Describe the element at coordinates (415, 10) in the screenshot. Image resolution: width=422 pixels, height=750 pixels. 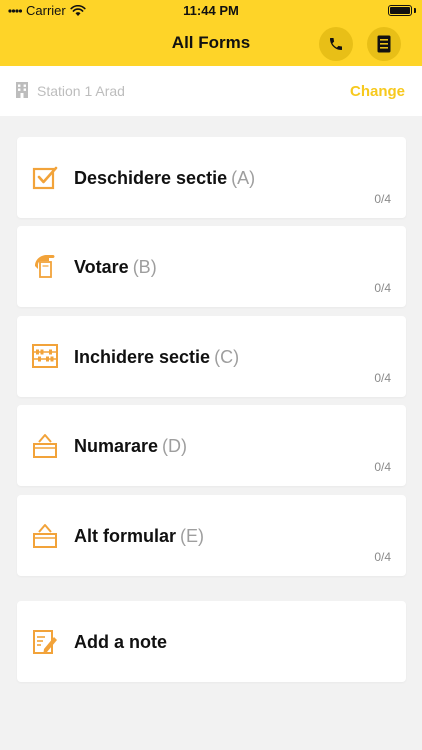
I see `battery-tip` at that location.